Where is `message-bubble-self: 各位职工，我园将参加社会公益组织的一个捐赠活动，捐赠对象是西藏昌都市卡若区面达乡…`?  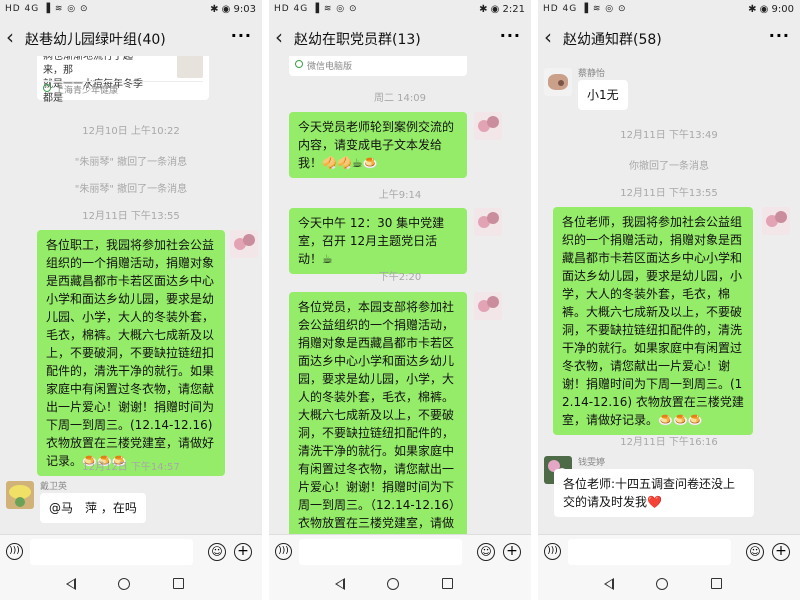 message-bubble-self: 各位职工，我园将参加社会公益组织的一个捐赠活动，捐赠对象是西藏昌都市卡若区面达乡… is located at coordinates (131, 353).